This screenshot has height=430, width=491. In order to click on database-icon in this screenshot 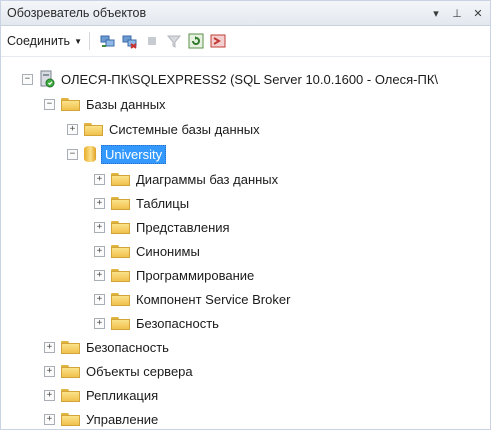, I will do `click(90, 154)`.